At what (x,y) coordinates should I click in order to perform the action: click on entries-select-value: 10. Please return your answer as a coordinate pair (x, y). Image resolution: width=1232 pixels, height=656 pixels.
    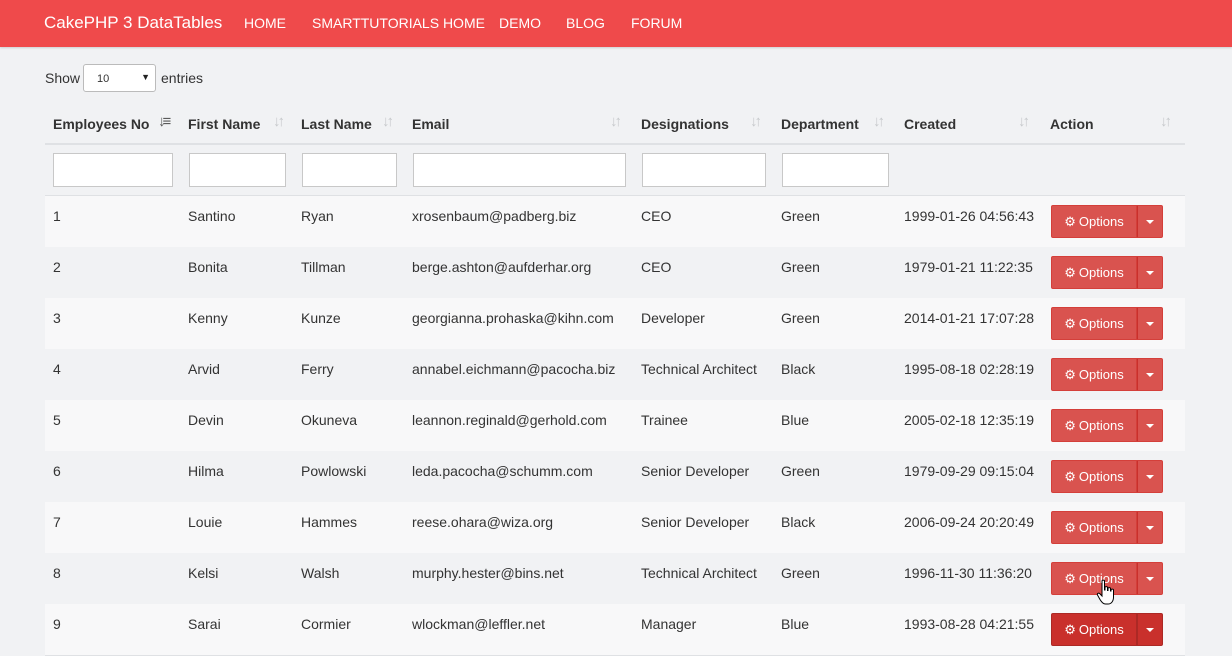
    Looking at the image, I should click on (103, 79).